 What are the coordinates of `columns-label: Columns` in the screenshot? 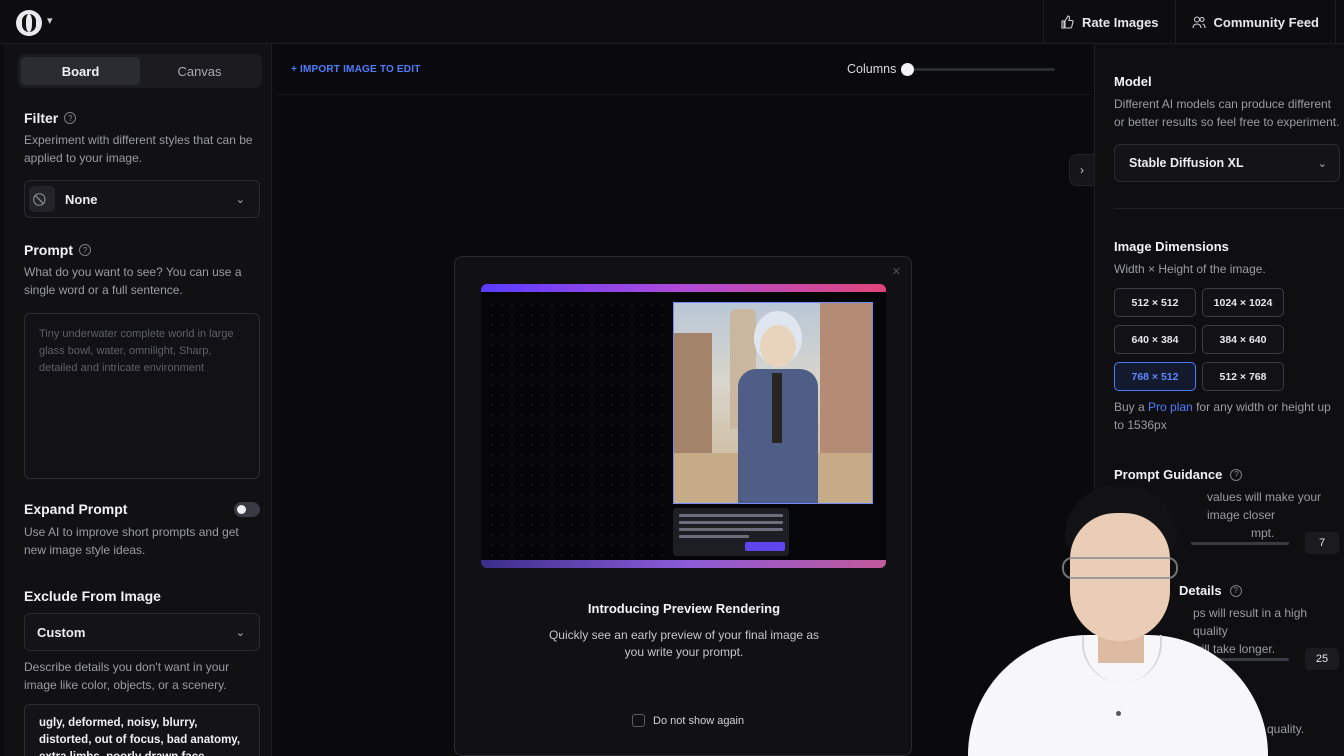 It's located at (872, 69).